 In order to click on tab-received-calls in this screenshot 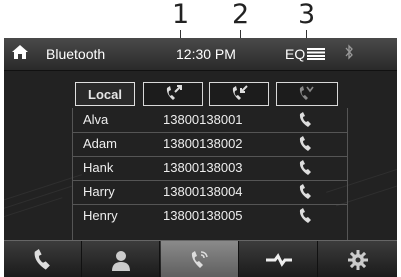, I will do `click(239, 94)`.